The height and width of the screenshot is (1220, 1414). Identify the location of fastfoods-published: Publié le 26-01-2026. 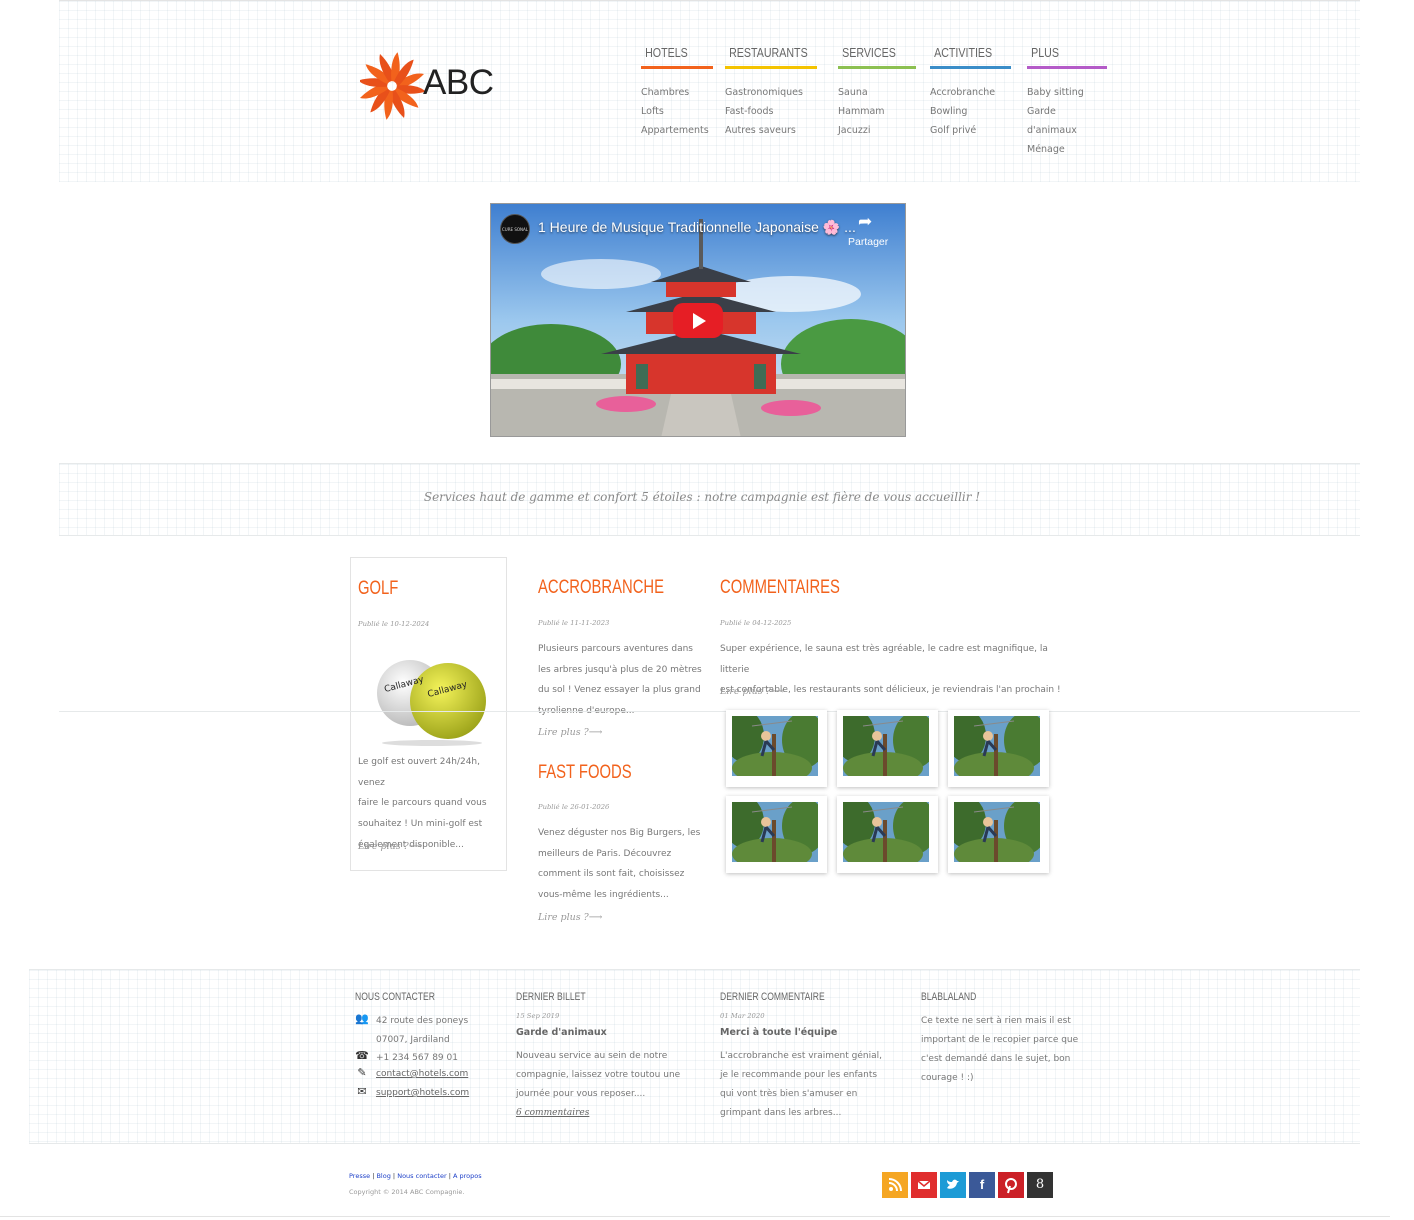
(574, 807).